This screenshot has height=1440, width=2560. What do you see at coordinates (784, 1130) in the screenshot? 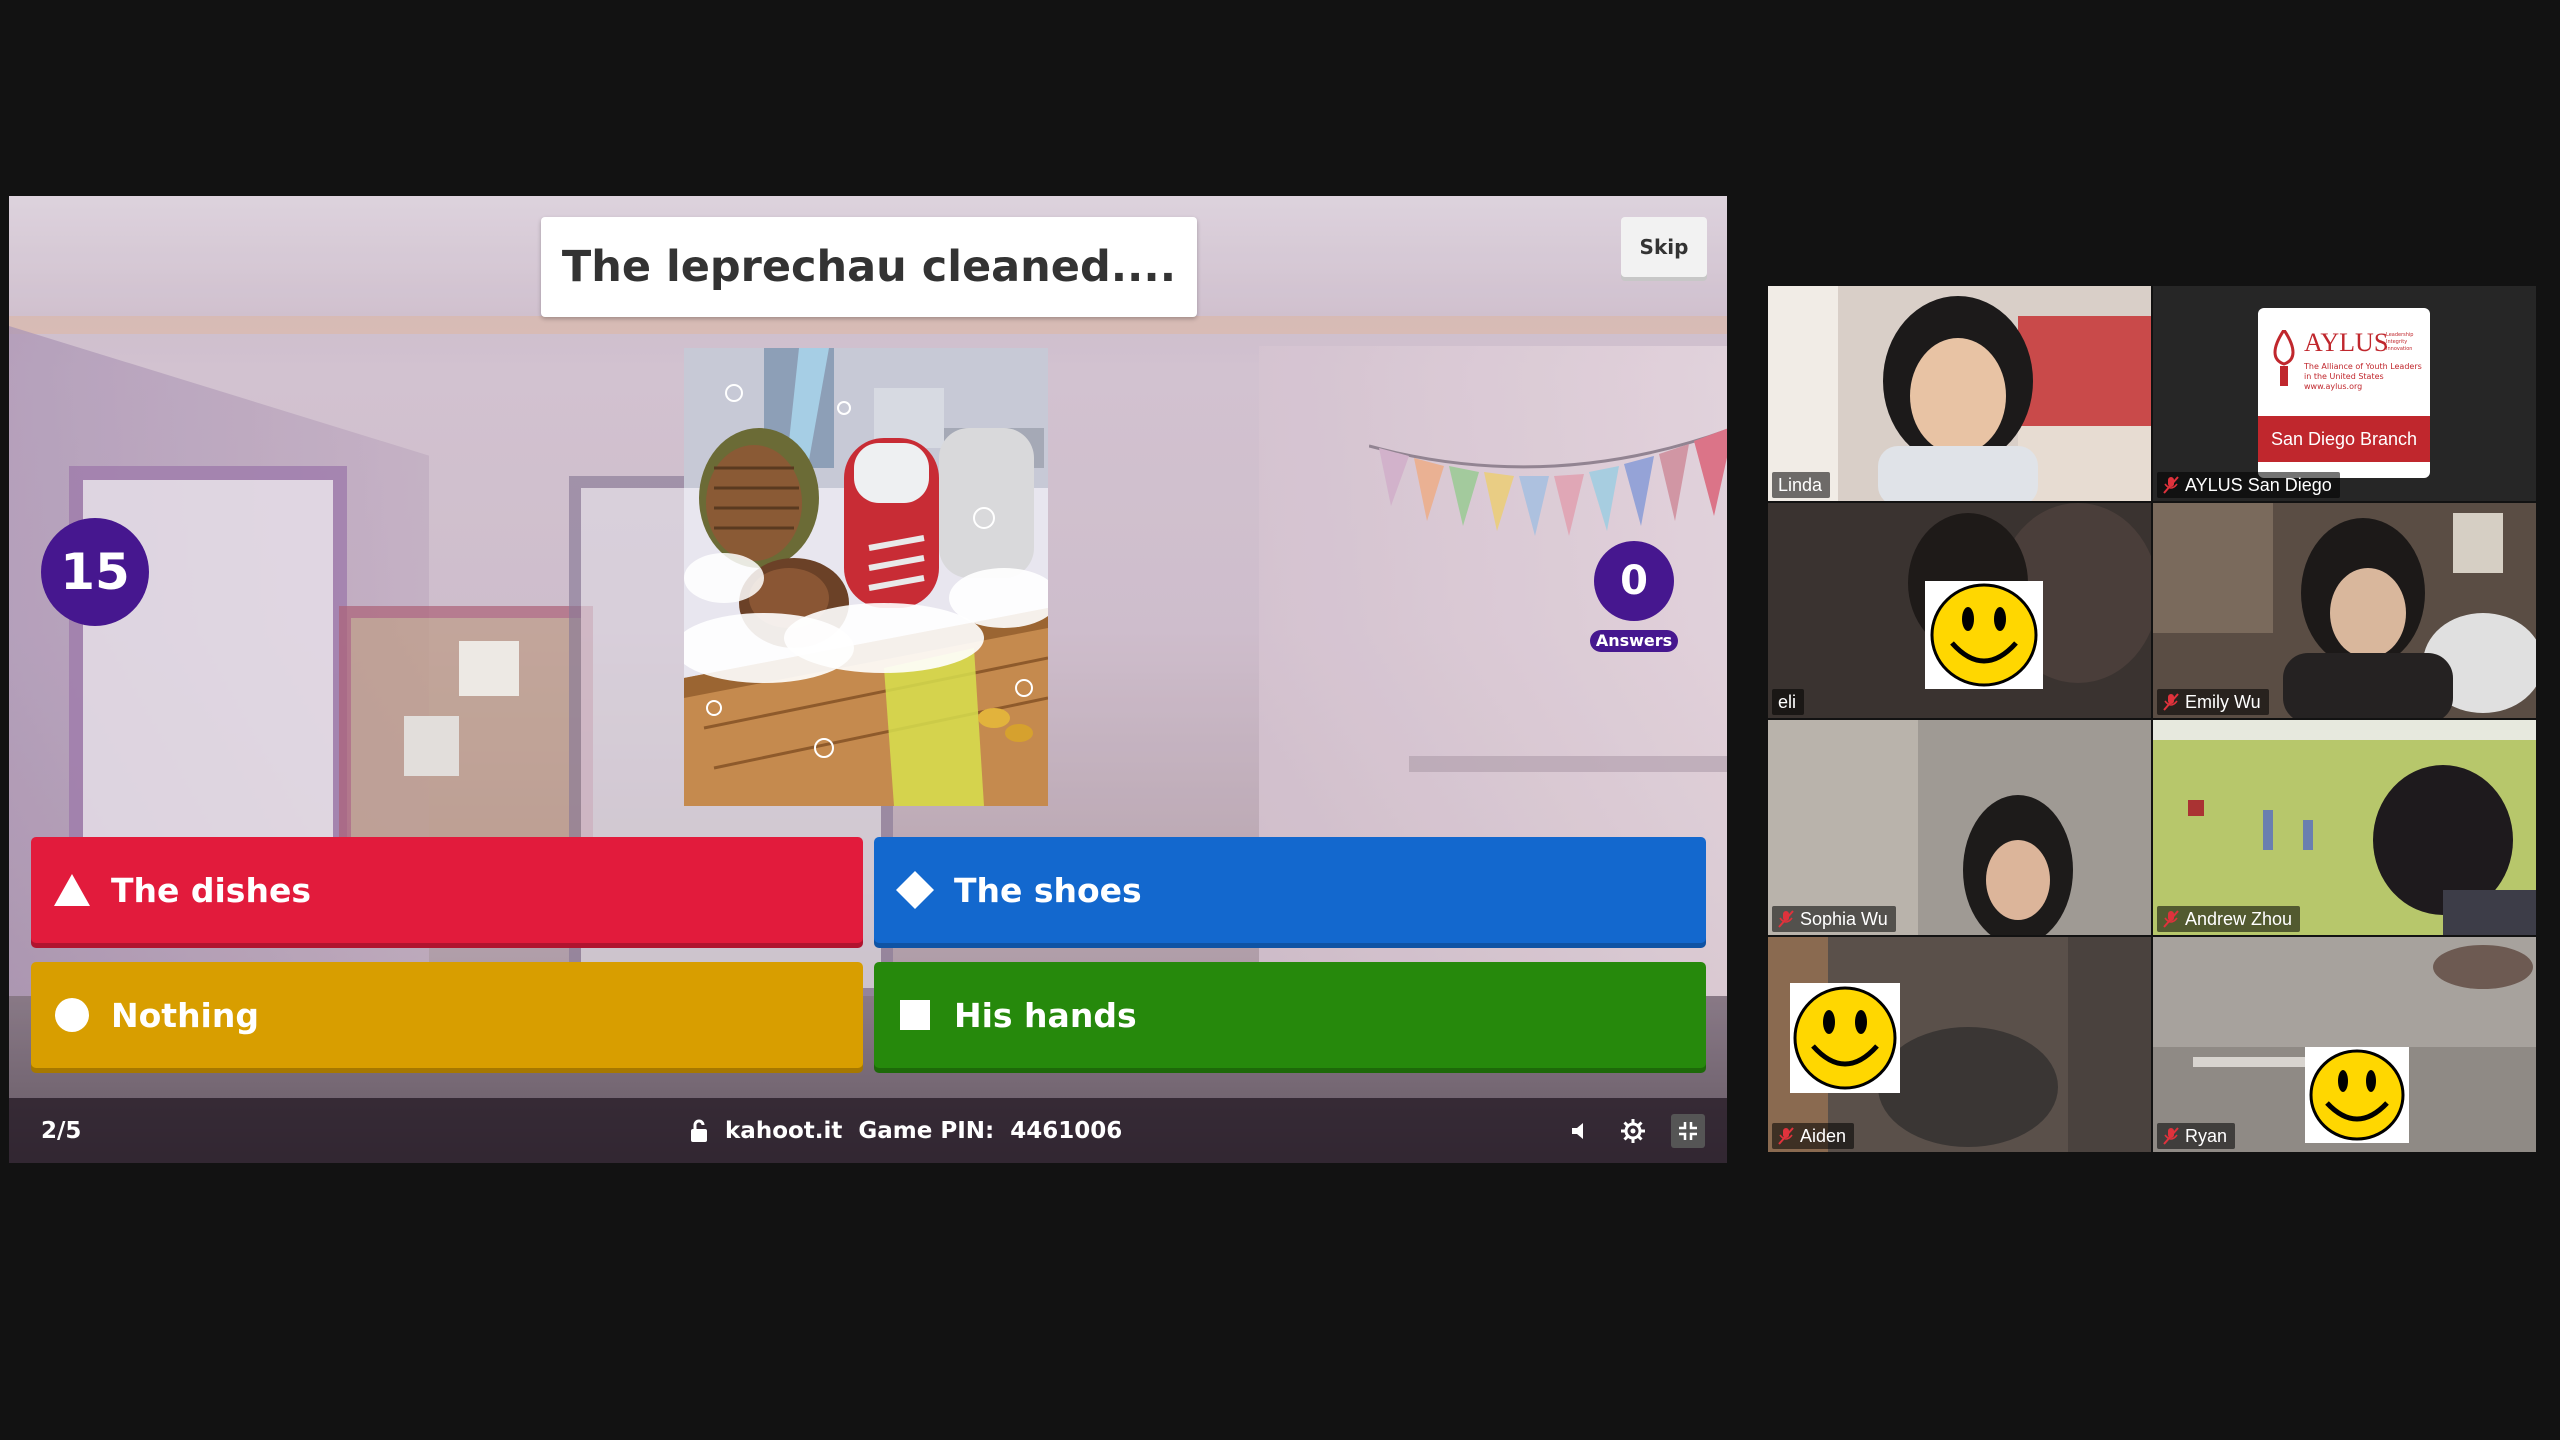
I see `site-name: kahoot.it` at bounding box center [784, 1130].